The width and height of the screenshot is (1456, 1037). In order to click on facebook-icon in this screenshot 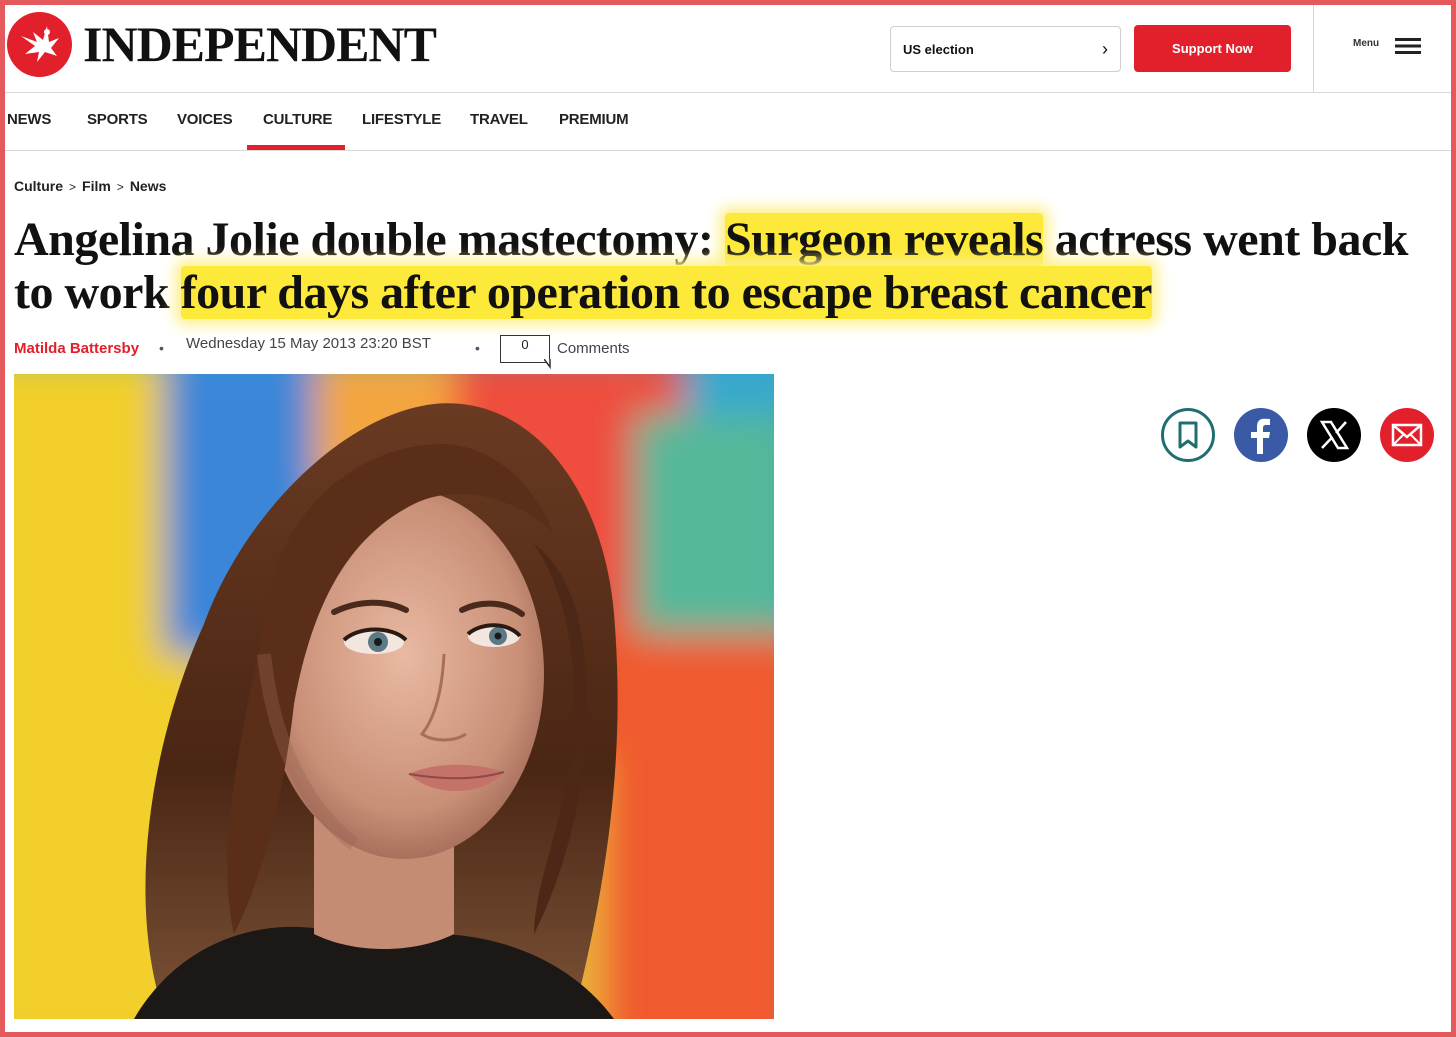, I will do `click(1260, 436)`.